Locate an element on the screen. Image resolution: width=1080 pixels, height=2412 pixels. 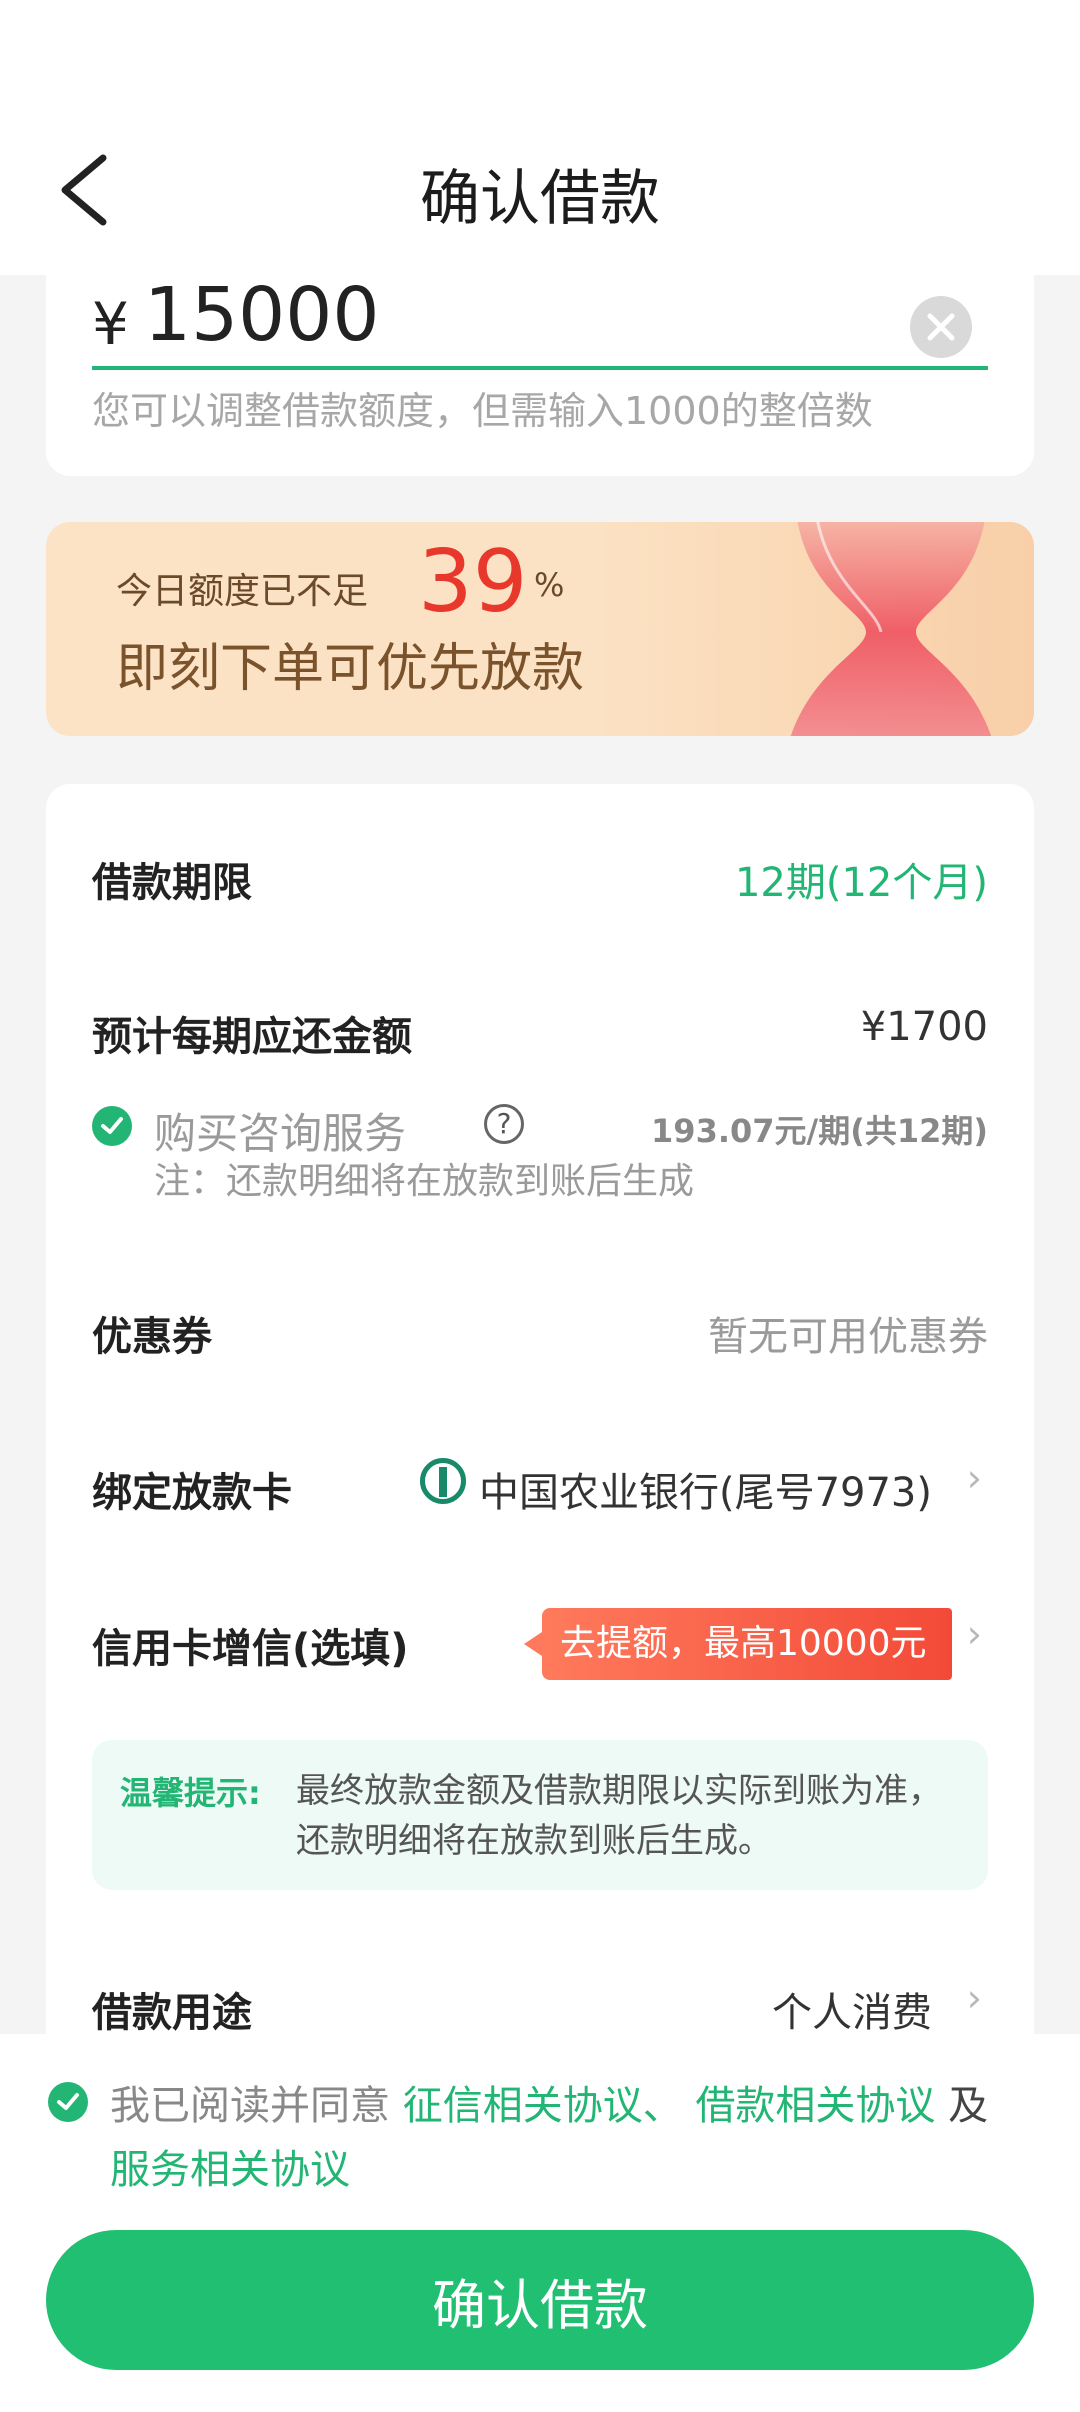
amount-input is located at coordinates (524, 315).